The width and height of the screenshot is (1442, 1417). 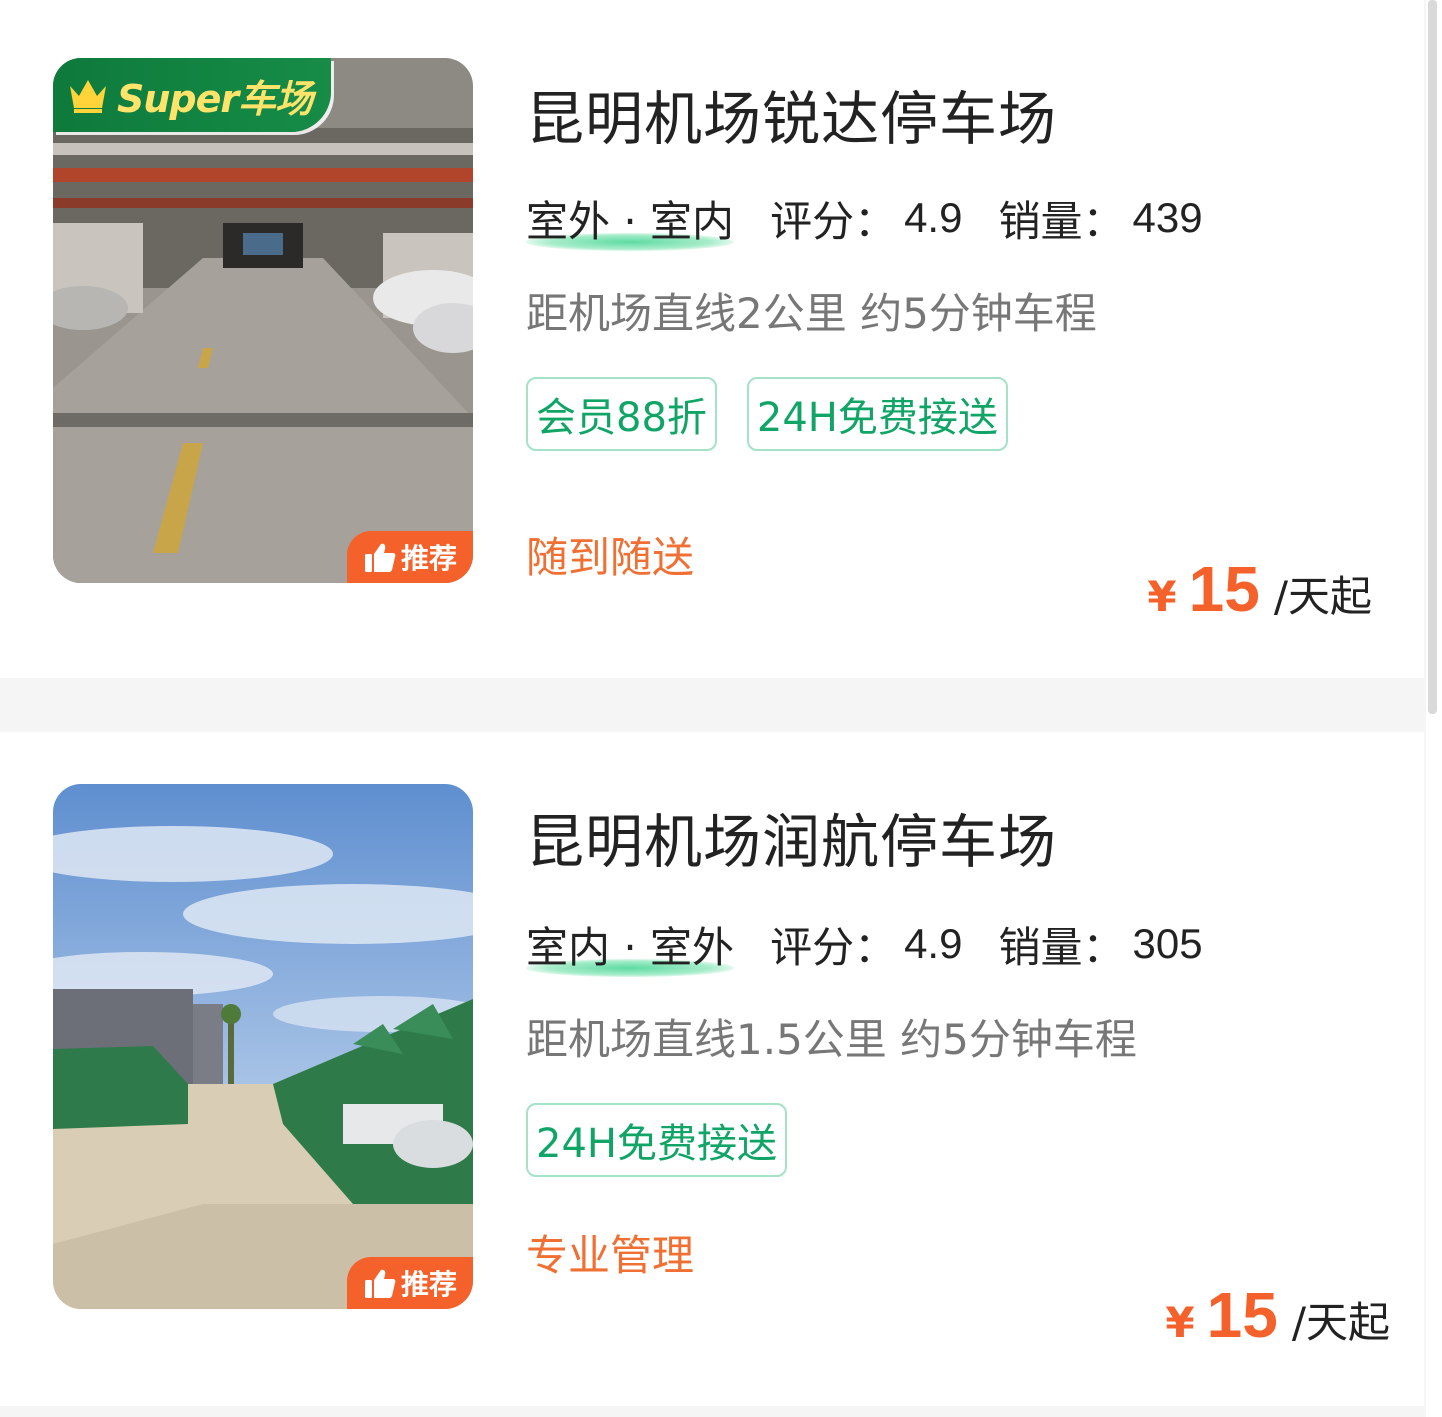 What do you see at coordinates (1167, 217) in the screenshot?
I see `sales-value: 439` at bounding box center [1167, 217].